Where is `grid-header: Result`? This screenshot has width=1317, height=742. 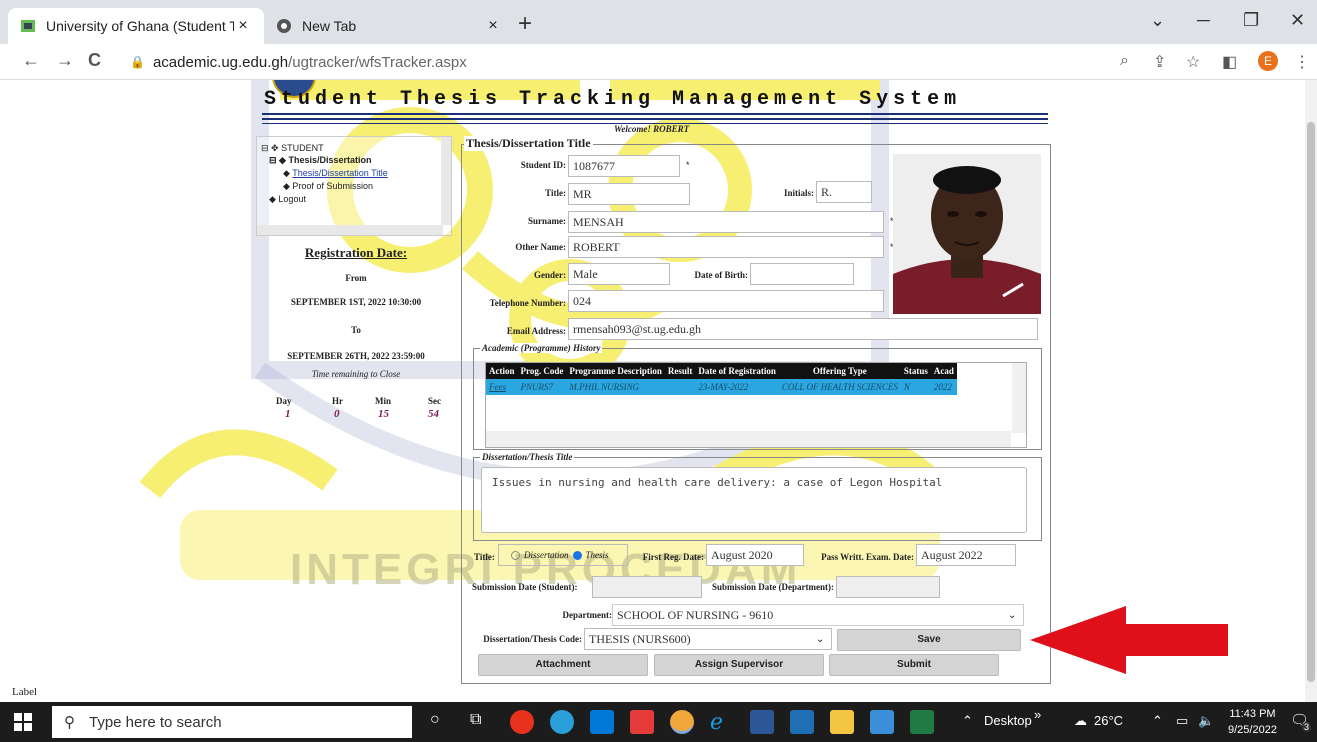
grid-header: Result is located at coordinates (680, 371).